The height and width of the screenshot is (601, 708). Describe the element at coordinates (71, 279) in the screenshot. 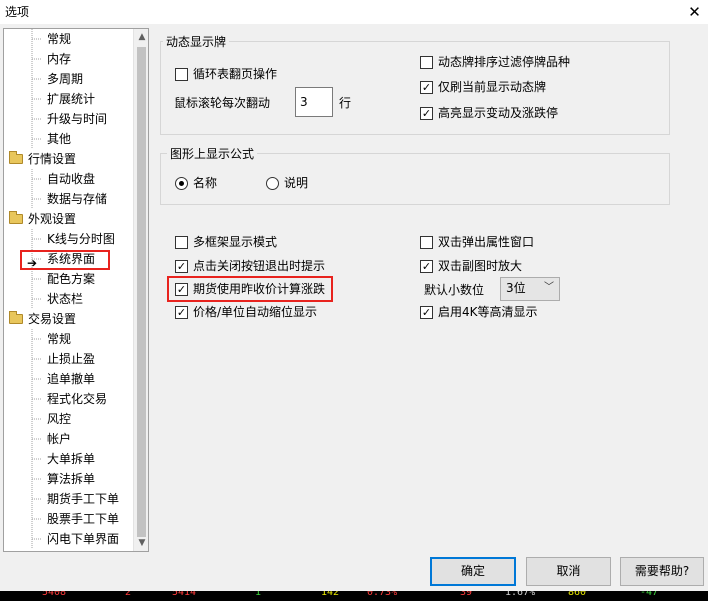

I see `tree-item-label: 配色方案` at that location.